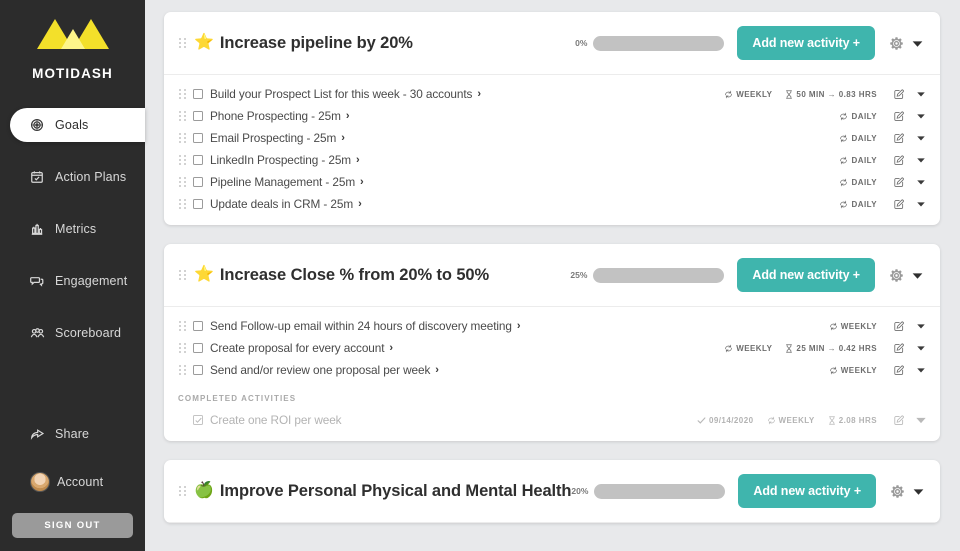 Image resolution: width=960 pixels, height=551 pixels. What do you see at coordinates (72, 177) in the screenshot?
I see `sidebar-item-action-plans: Action Plans` at bounding box center [72, 177].